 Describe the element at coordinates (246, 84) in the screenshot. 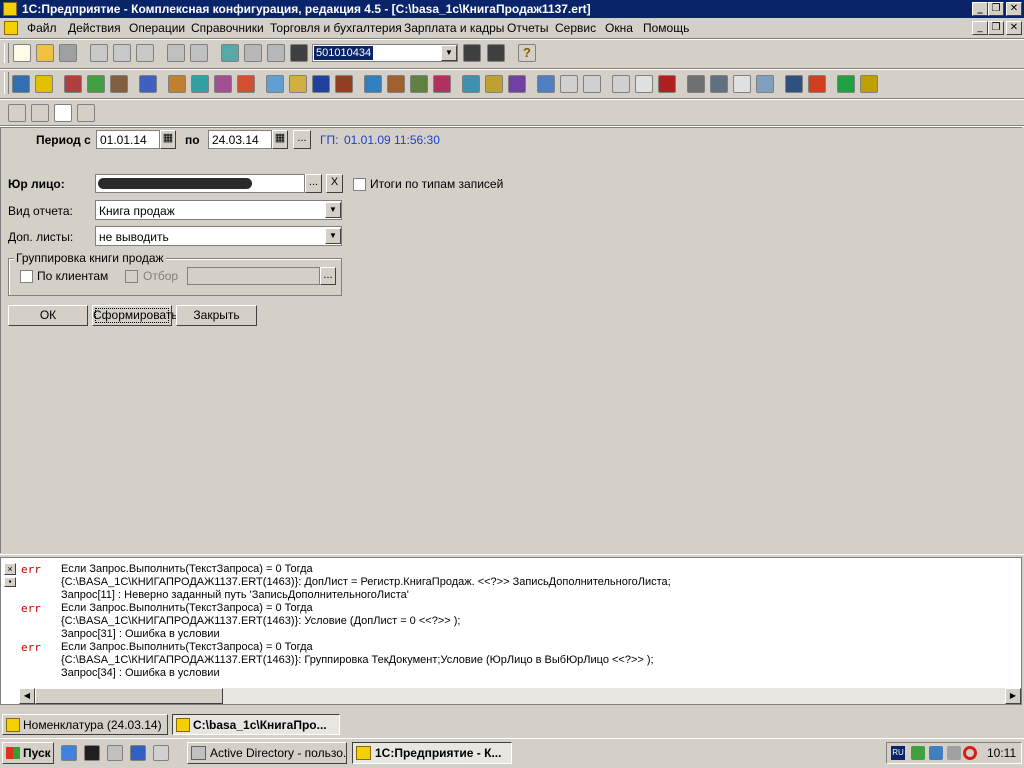

I see `payment-order-icon` at that location.